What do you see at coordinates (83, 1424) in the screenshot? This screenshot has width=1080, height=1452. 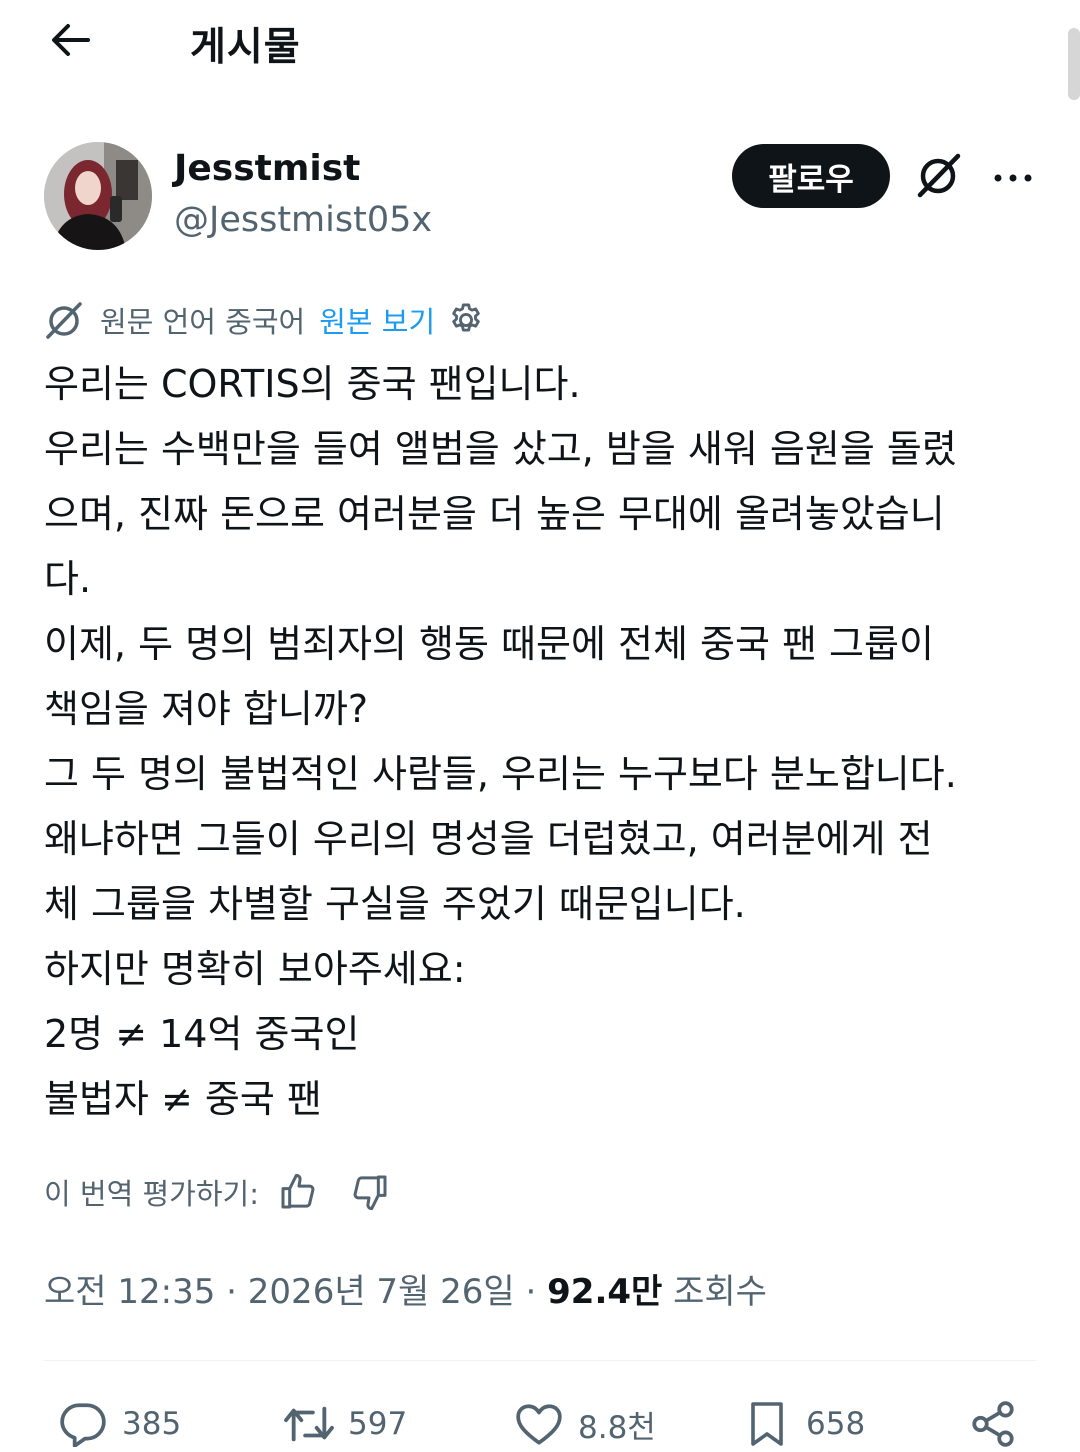 I see `reply-icon` at bounding box center [83, 1424].